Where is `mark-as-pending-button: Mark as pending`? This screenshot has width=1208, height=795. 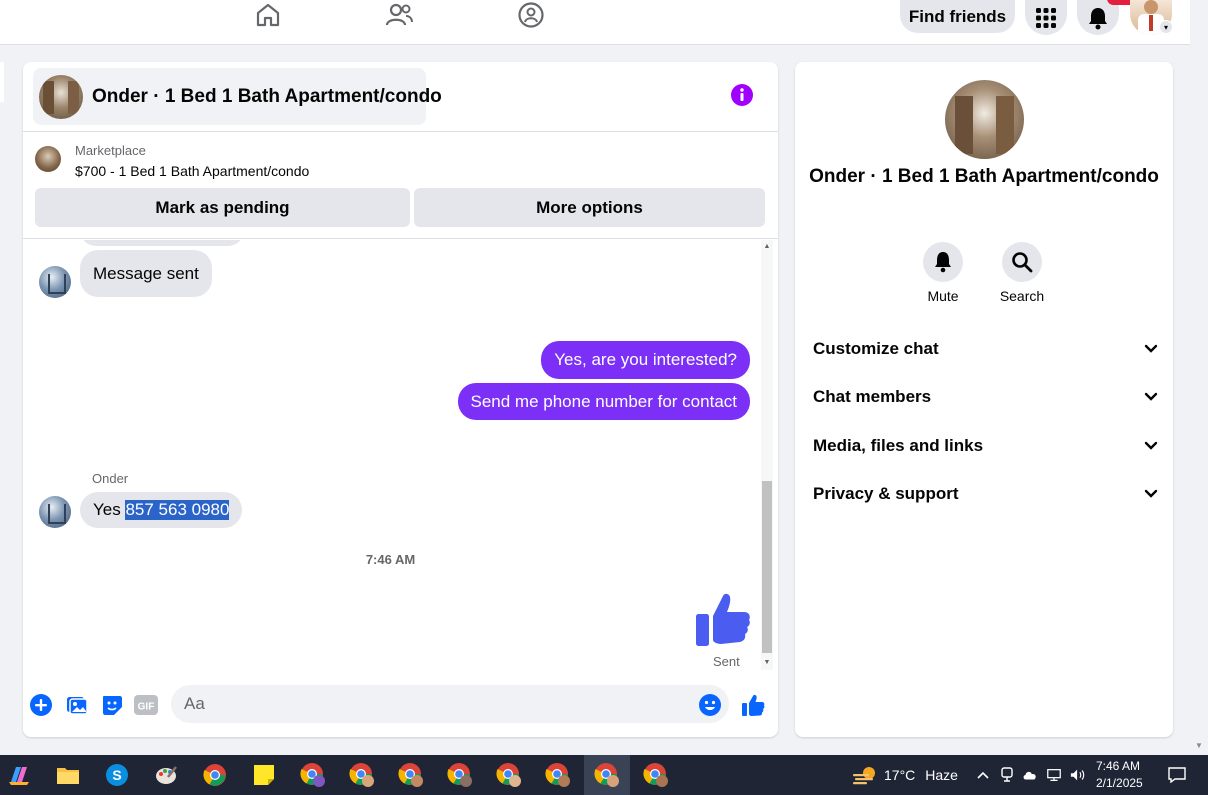 mark-as-pending-button: Mark as pending is located at coordinates (222, 207).